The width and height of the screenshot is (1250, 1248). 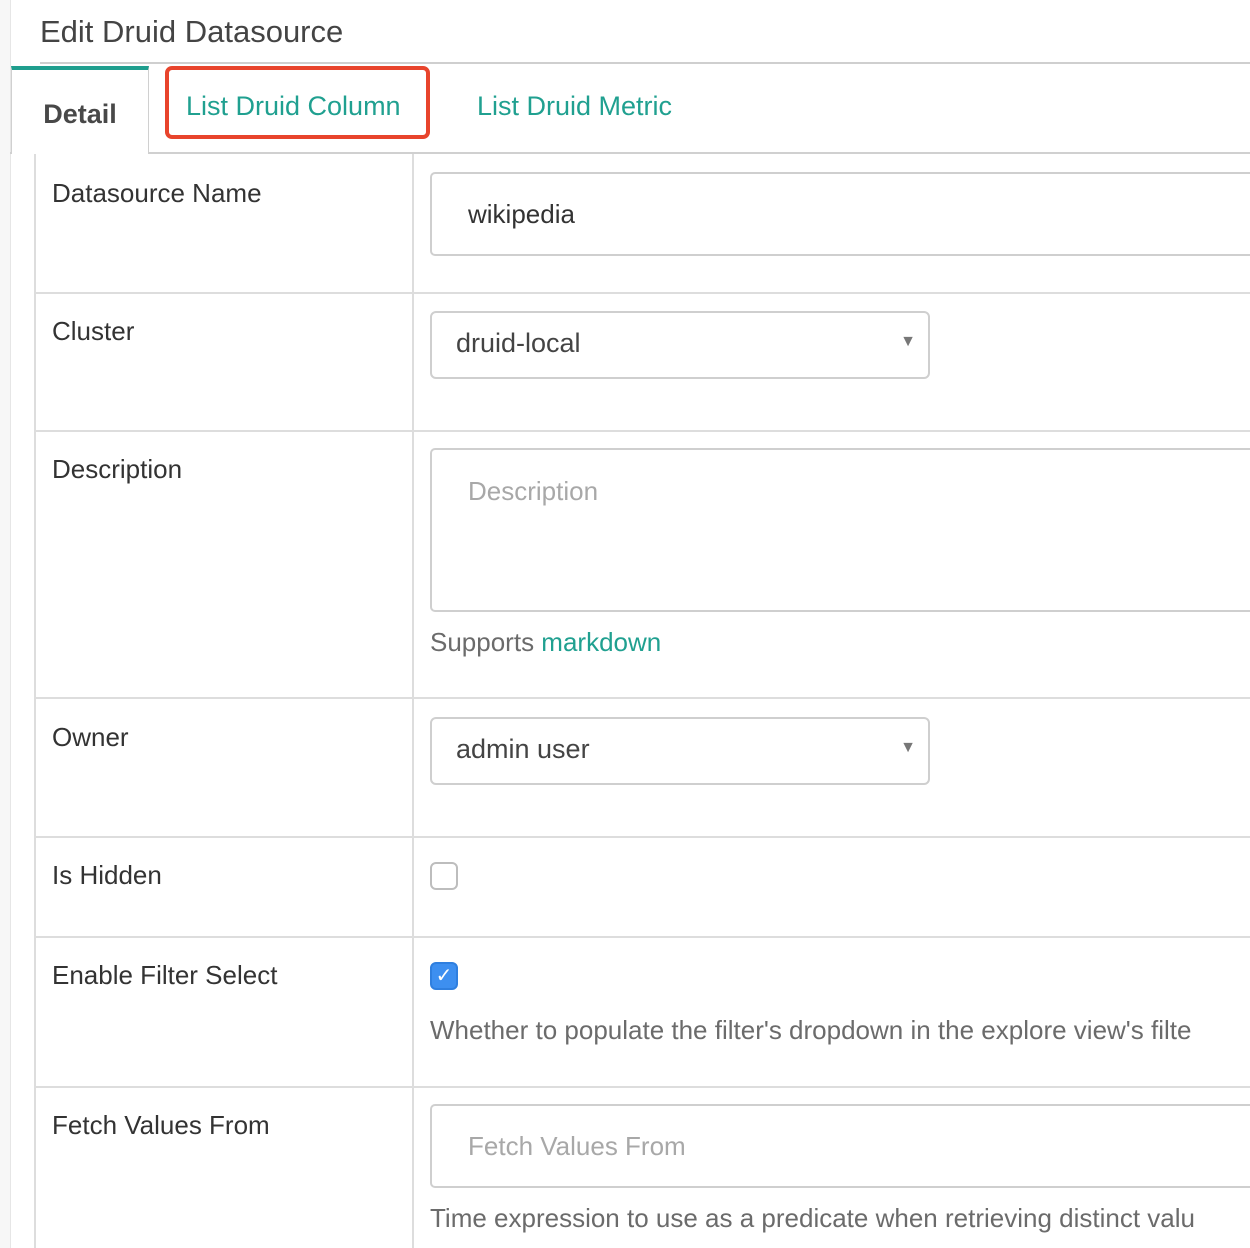 I want to click on form-column-divider, so click(x=413, y=701).